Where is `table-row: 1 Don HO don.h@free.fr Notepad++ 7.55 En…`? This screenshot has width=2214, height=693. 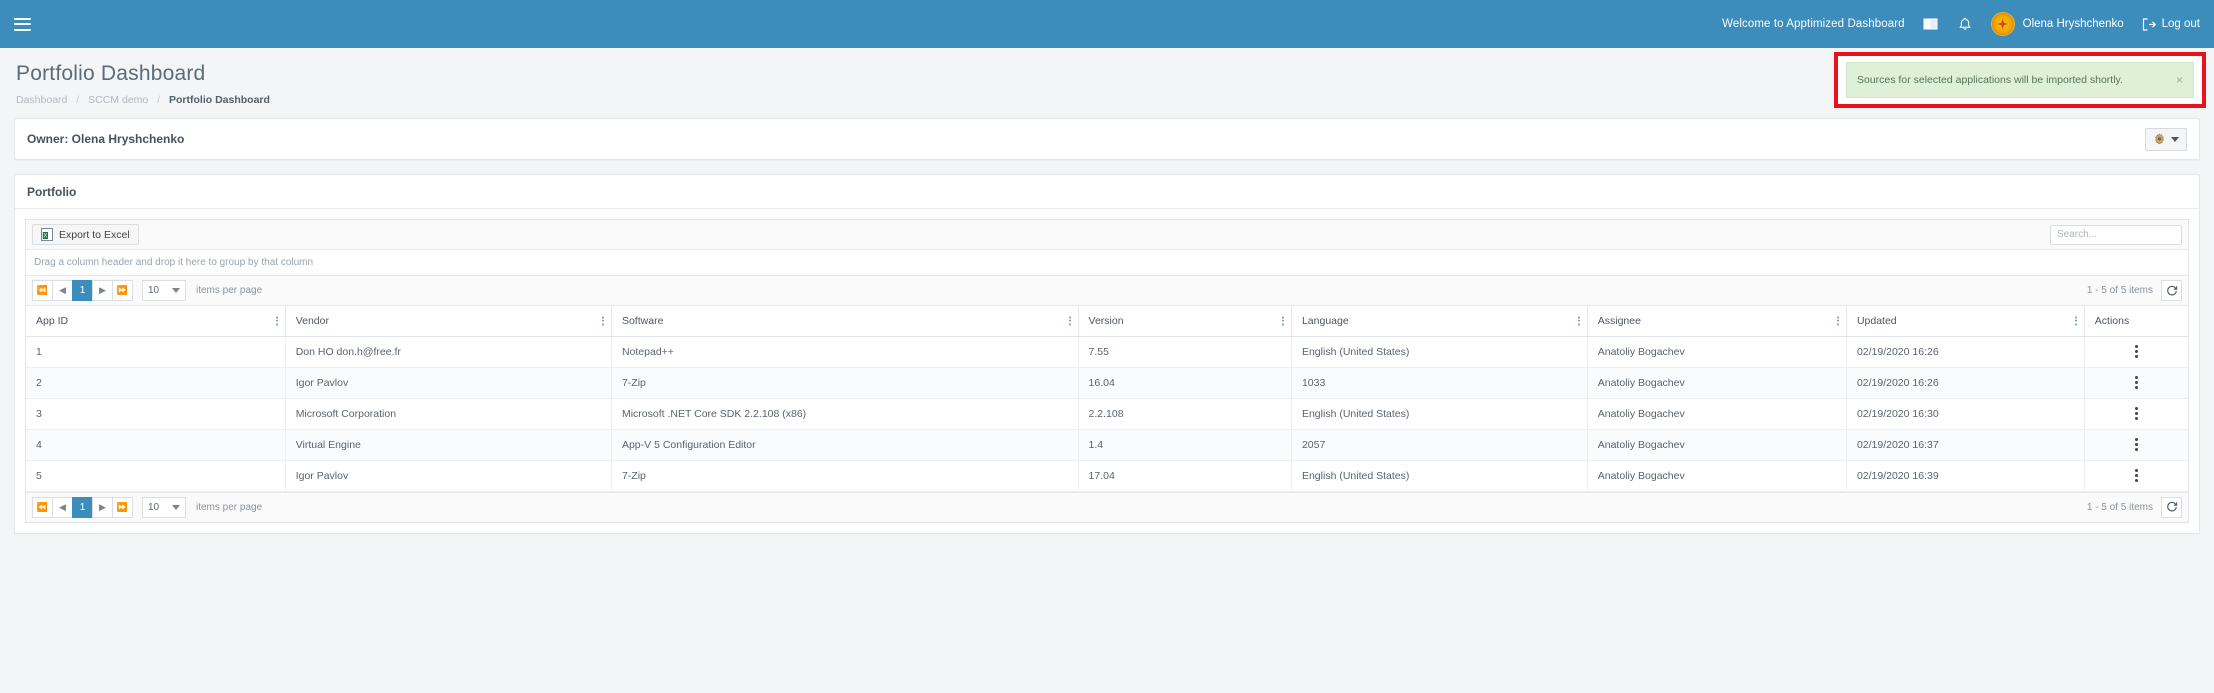
table-row: 1 Don HO don.h@free.fr Notepad++ 7.55 En… is located at coordinates (1107, 352).